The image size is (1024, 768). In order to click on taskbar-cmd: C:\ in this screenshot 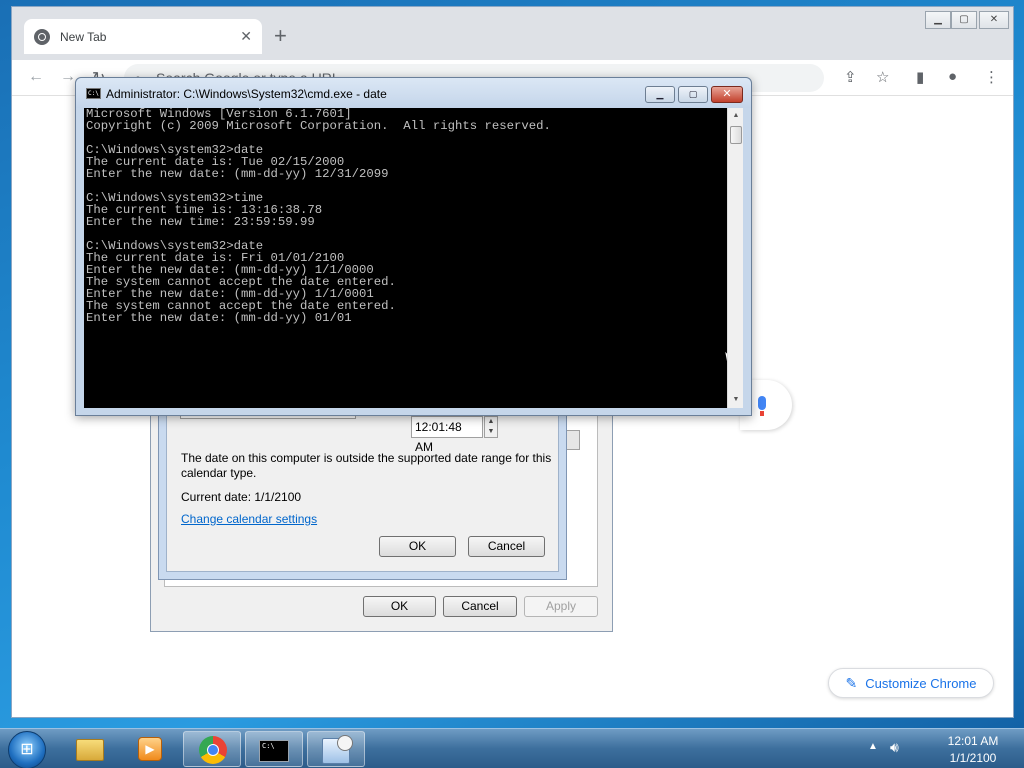, I will do `click(274, 749)`.